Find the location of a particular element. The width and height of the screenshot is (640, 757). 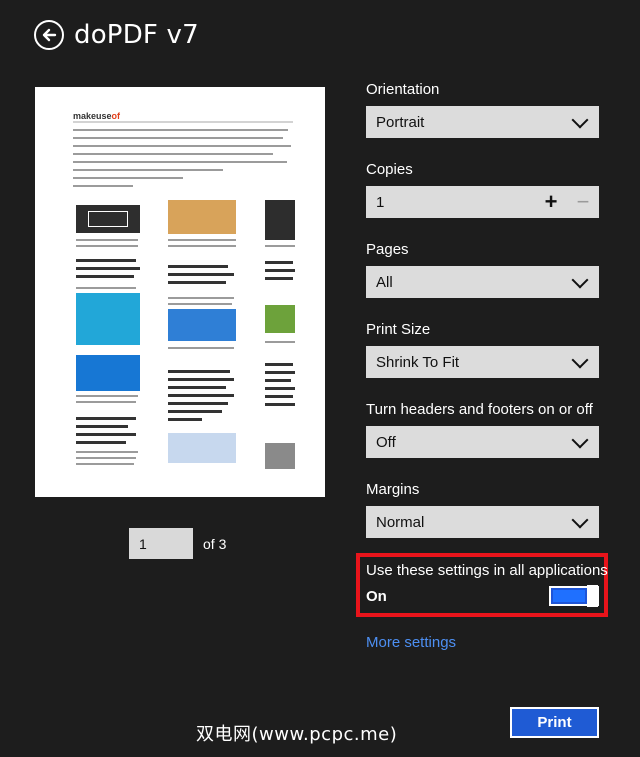

page-number-field is located at coordinates (161, 543).